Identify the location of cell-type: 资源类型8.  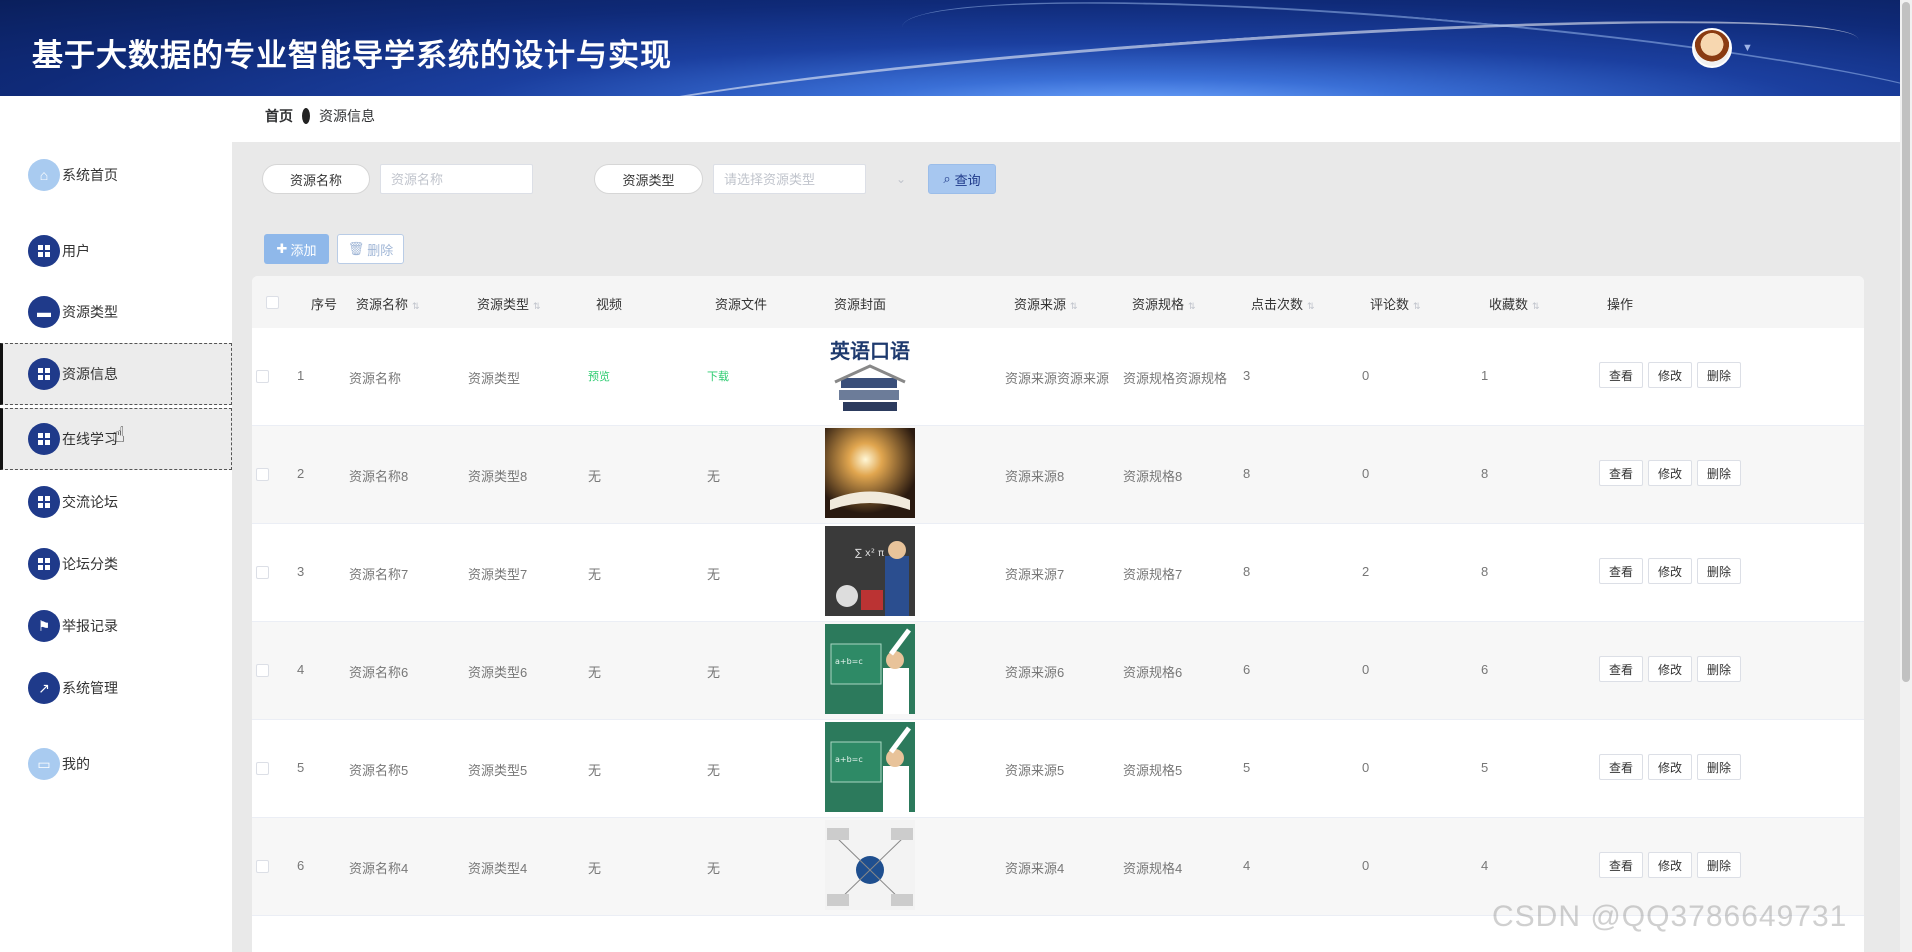
(498, 476).